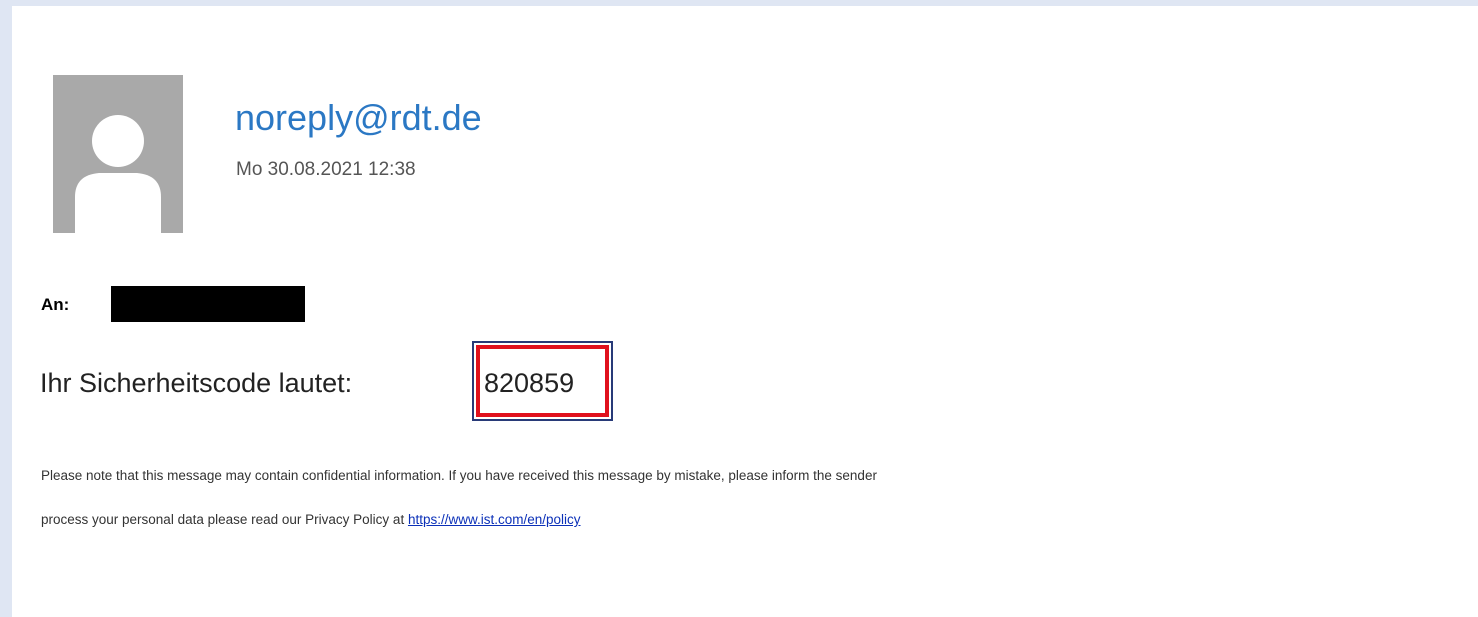 The width and height of the screenshot is (1478, 617). I want to click on sent-date: Mo 30.08.2021 12:38, so click(326, 169).